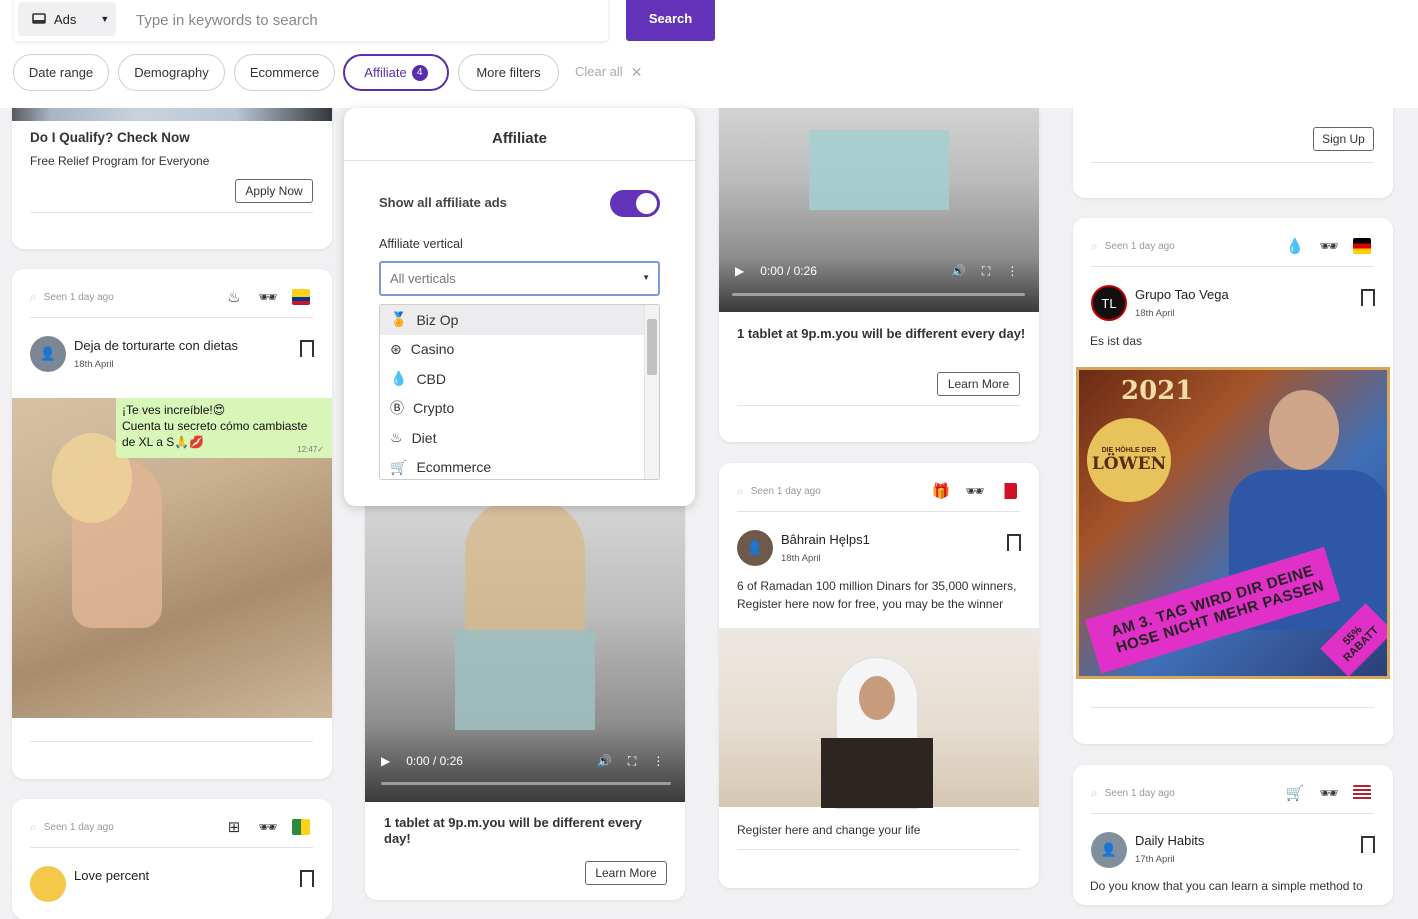 Image resolution: width=1418 pixels, height=919 pixels. I want to click on advertiser-name: Deja de torturarte con dietas, so click(156, 345).